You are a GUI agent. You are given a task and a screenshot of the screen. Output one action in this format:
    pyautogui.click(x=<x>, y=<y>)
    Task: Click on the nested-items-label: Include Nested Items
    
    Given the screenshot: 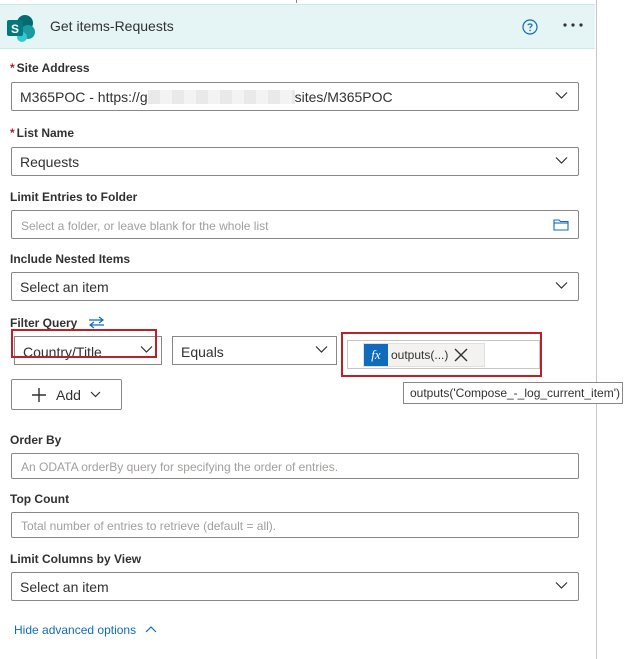 What is the action you would take?
    pyautogui.click(x=70, y=259)
    